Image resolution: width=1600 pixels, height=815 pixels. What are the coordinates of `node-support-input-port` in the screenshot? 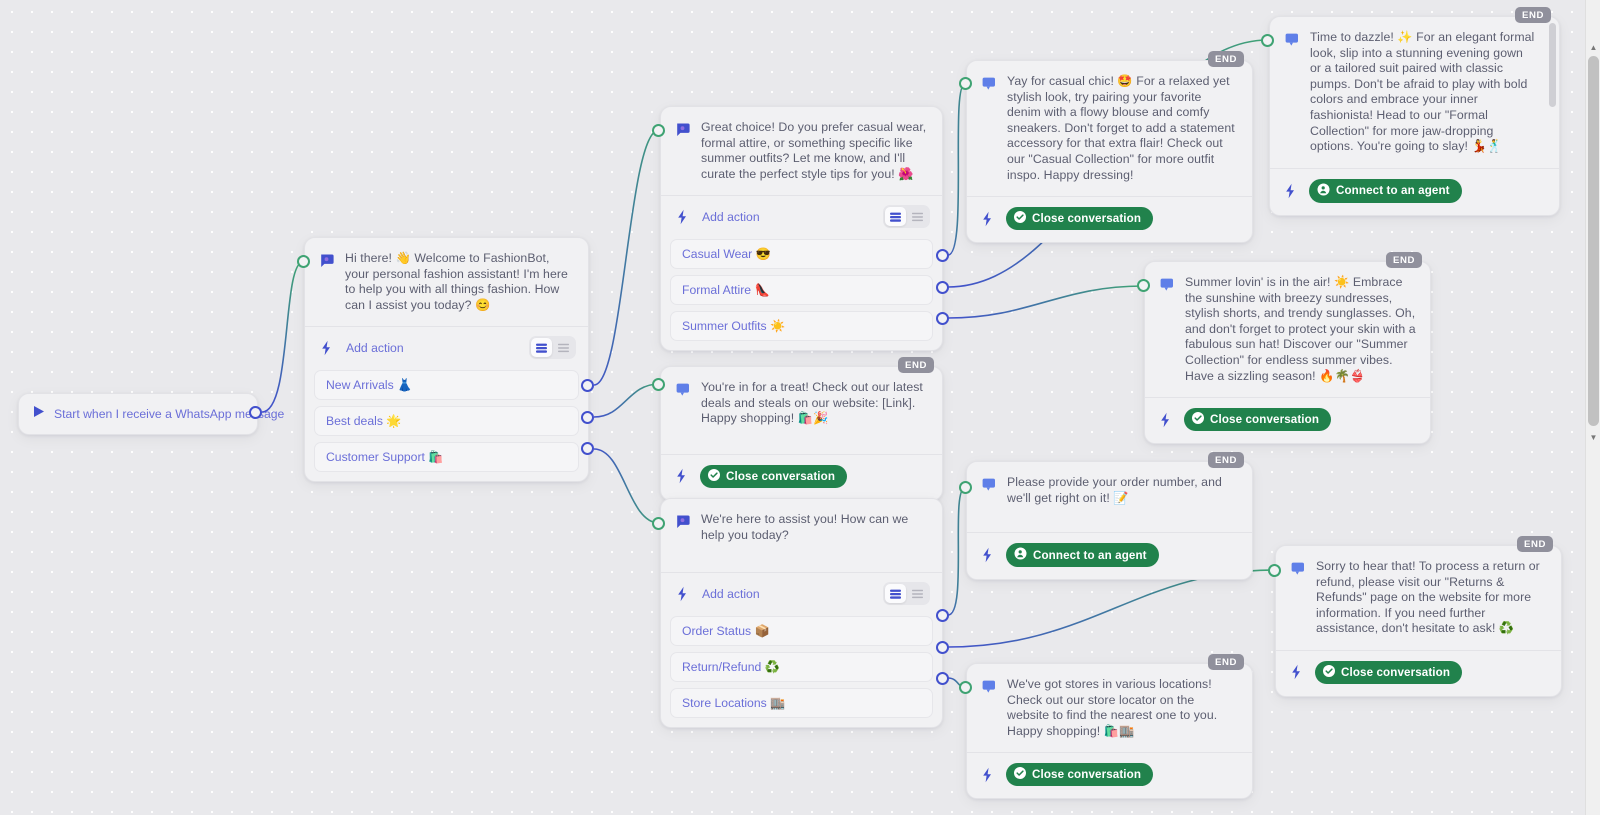 It's located at (658, 523).